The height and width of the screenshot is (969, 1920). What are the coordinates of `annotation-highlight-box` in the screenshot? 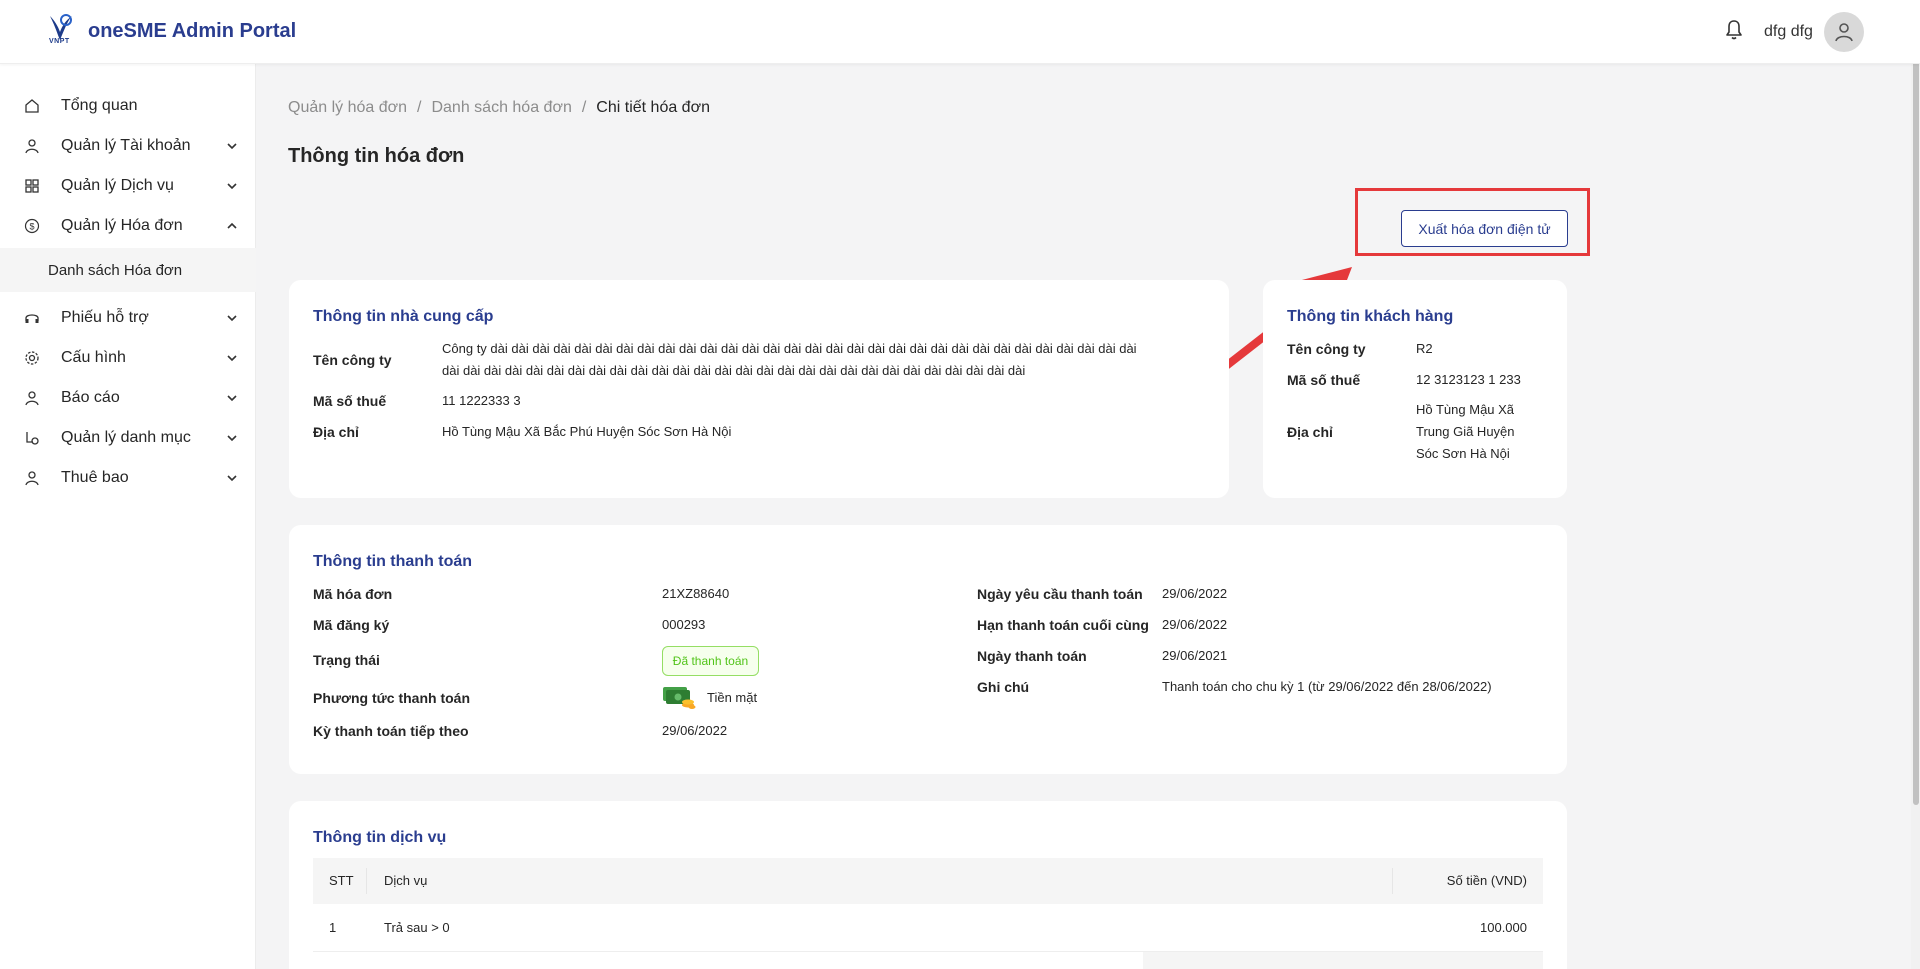 It's located at (1472, 222).